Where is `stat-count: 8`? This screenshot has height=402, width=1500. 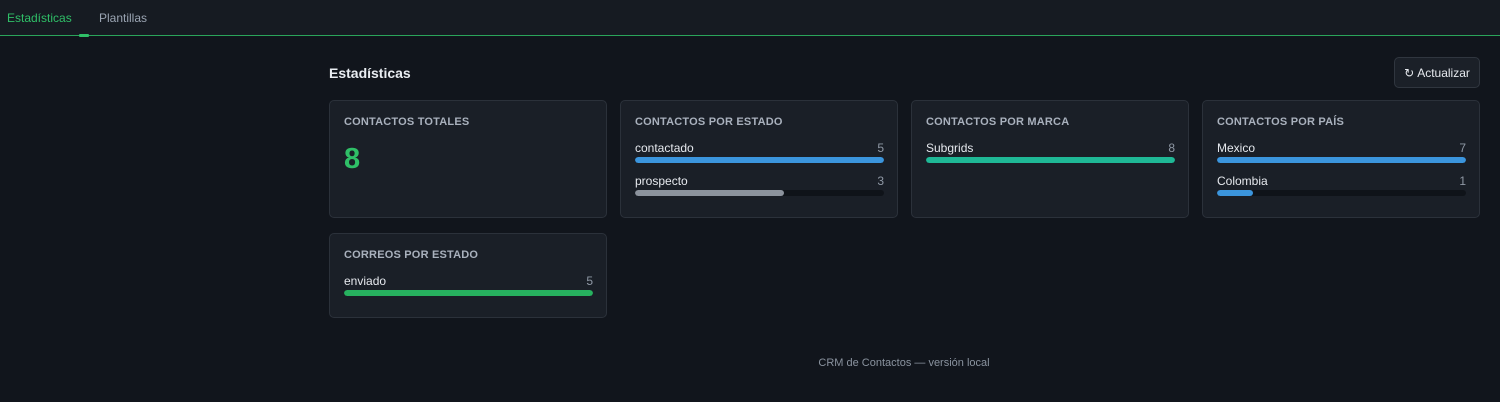
stat-count: 8 is located at coordinates (1171, 148).